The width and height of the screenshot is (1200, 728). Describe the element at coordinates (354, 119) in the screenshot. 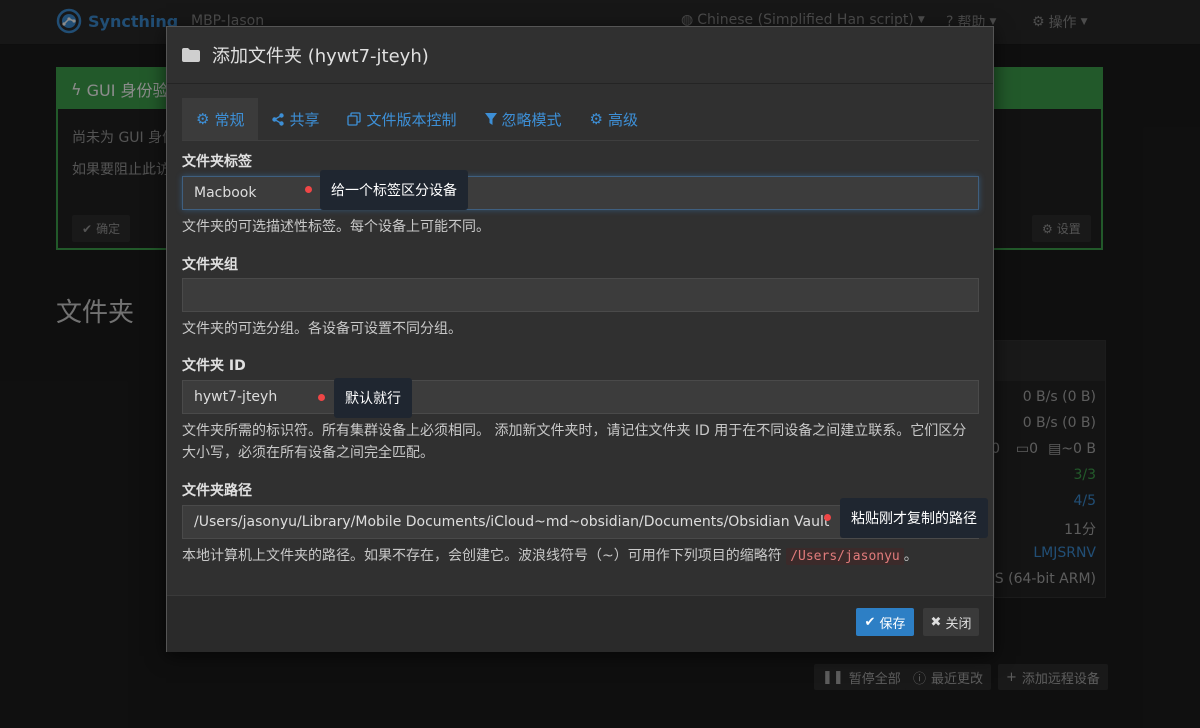

I see `copy-icon` at that location.